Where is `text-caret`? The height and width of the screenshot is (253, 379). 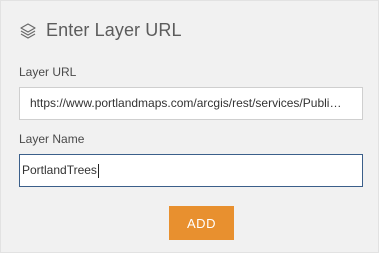
text-caret is located at coordinates (98, 170).